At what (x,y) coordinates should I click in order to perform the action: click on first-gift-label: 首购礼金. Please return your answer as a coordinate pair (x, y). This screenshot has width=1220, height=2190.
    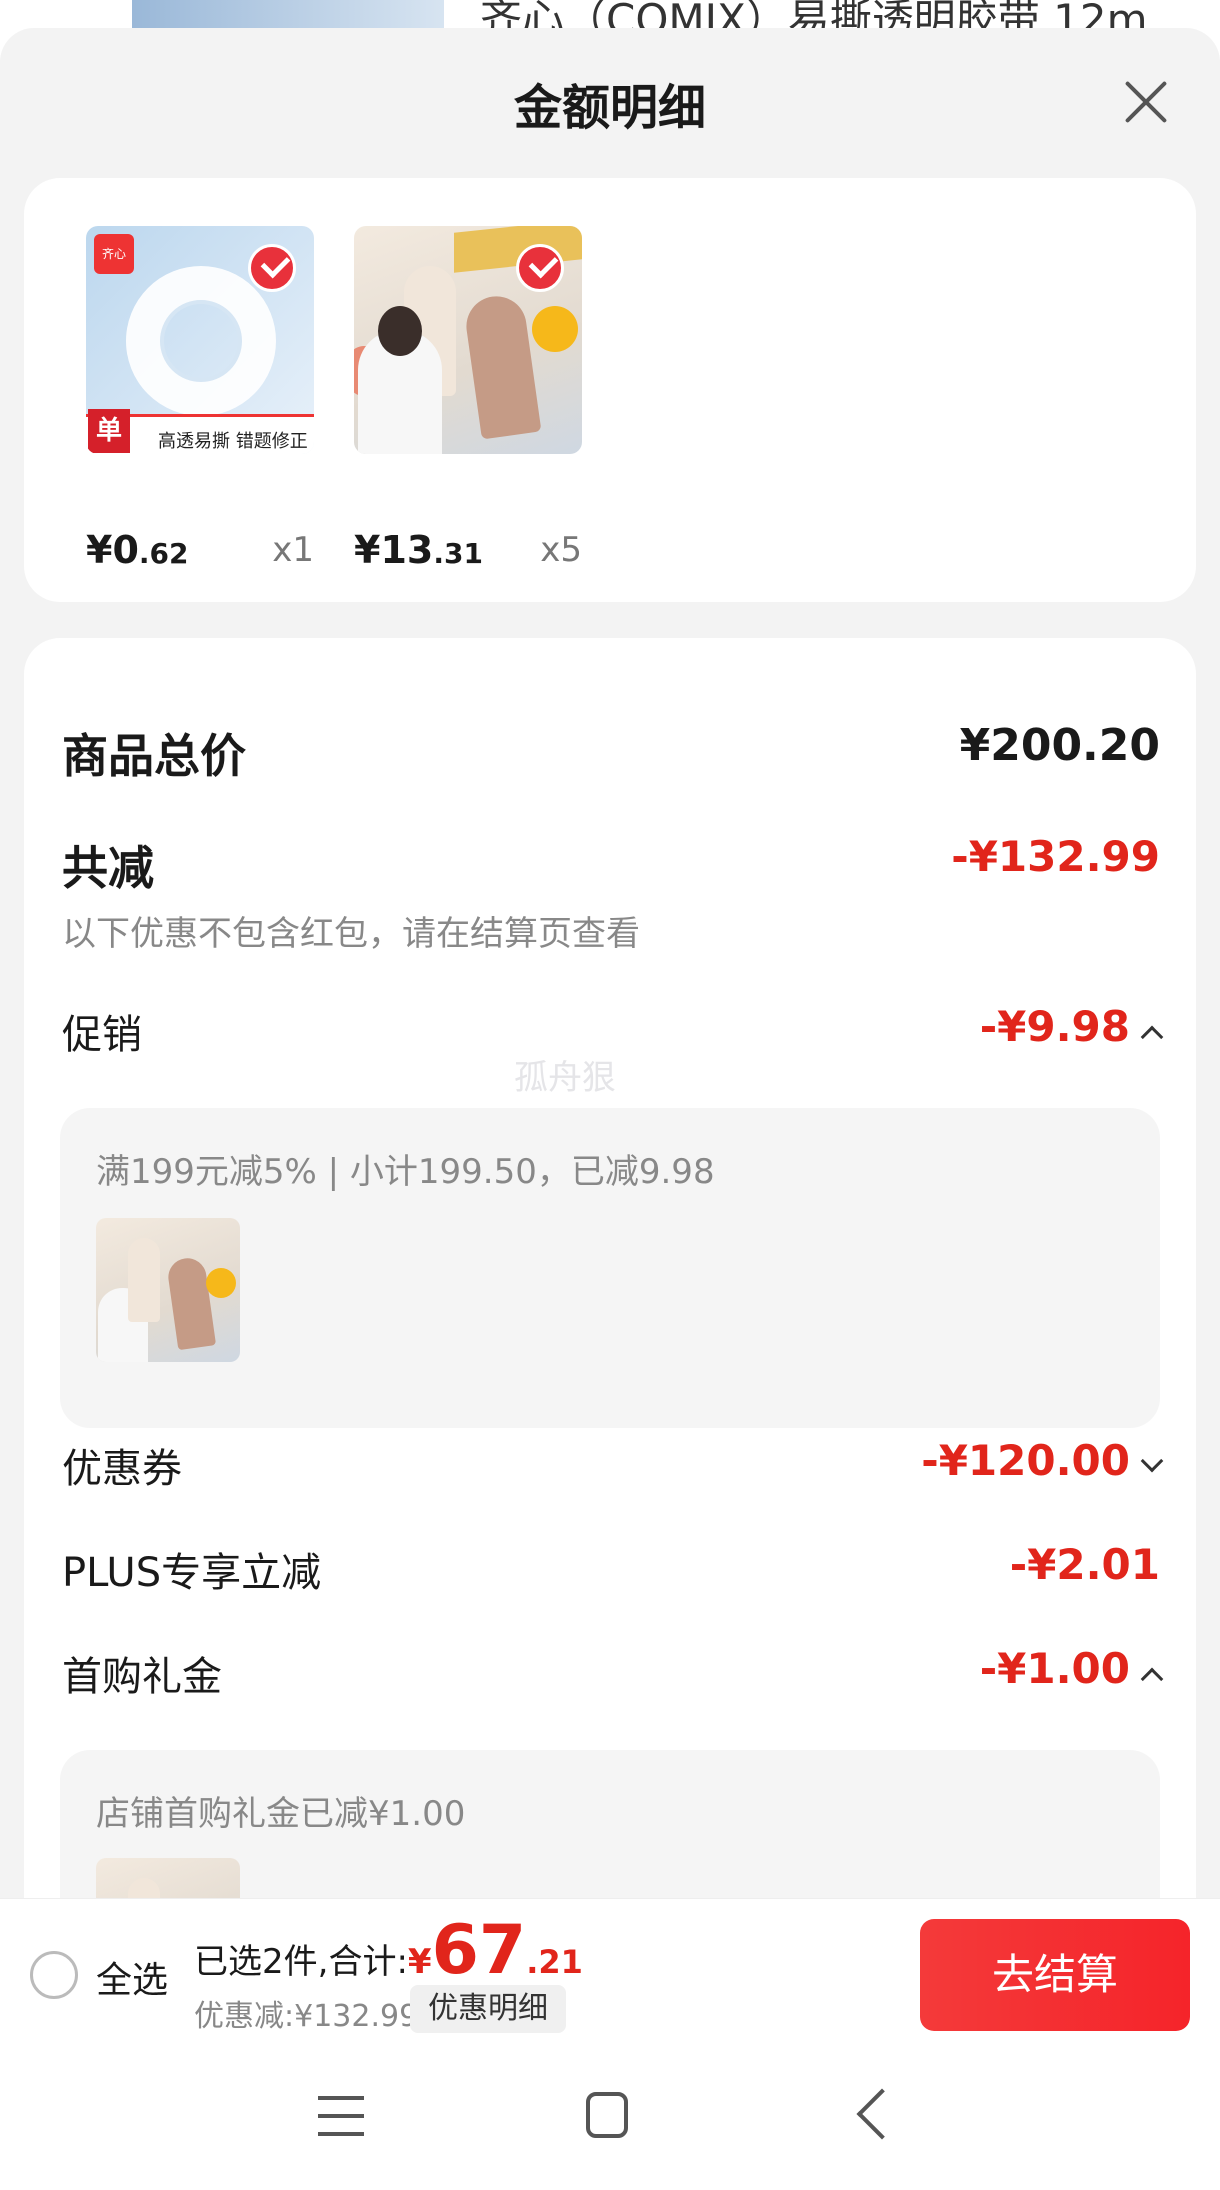
    Looking at the image, I should click on (142, 1677).